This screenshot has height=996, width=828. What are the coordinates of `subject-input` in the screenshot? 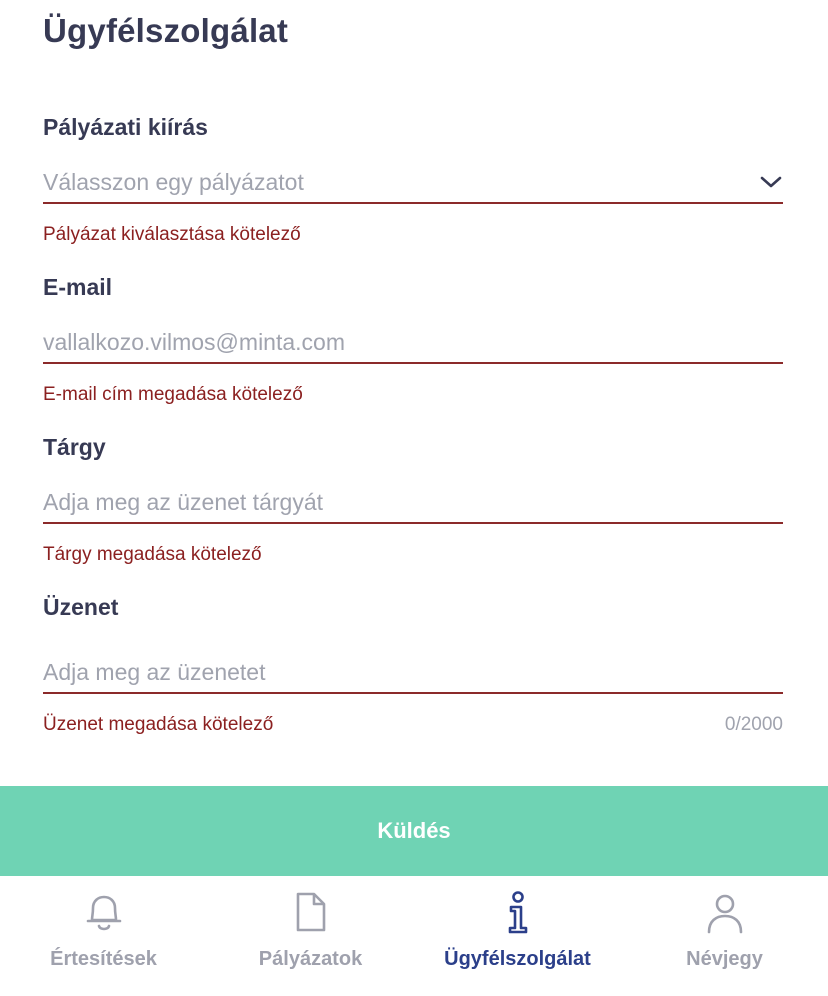 It's located at (383, 502).